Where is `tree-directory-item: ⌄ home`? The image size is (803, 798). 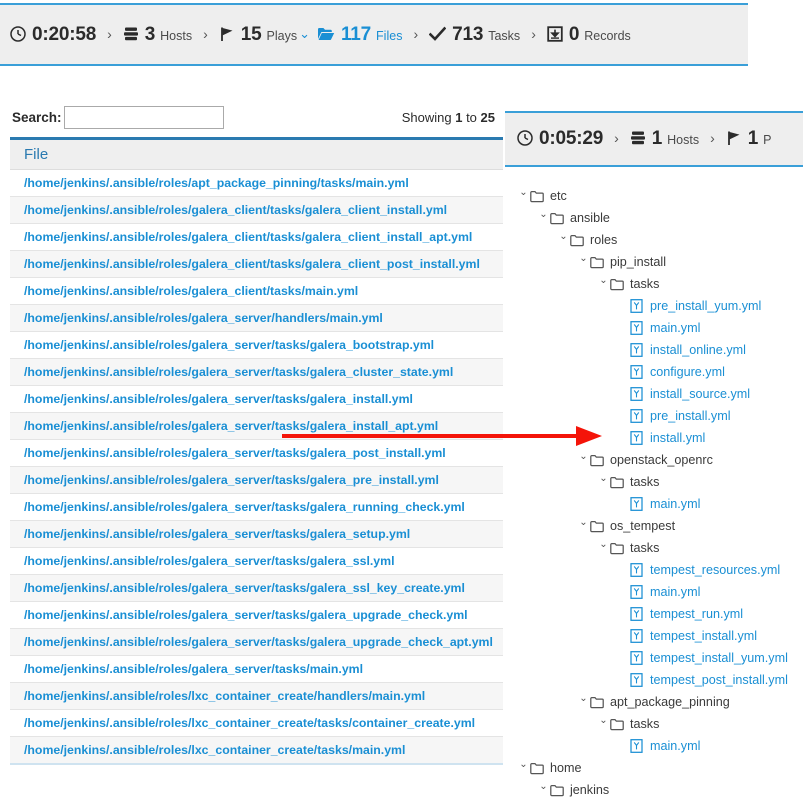 tree-directory-item: ⌄ home is located at coordinates (654, 768).